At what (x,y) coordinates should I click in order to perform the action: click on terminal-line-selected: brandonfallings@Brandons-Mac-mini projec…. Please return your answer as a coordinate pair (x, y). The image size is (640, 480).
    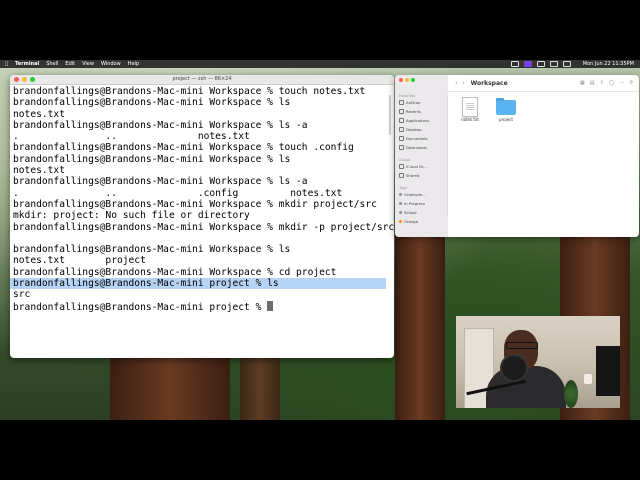
    Looking at the image, I should click on (198, 284).